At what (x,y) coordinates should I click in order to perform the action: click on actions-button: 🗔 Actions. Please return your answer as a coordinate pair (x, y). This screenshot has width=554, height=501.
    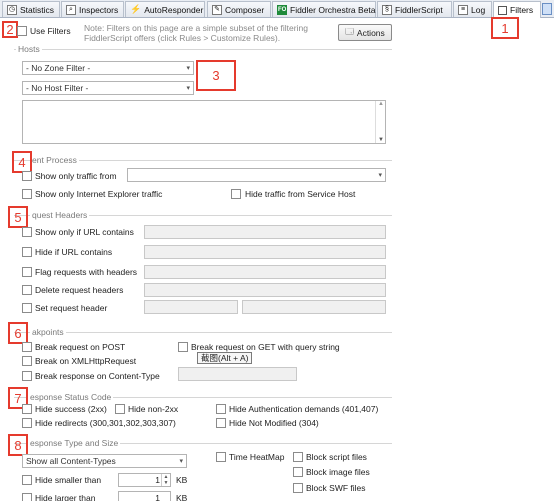
    Looking at the image, I should click on (365, 32).